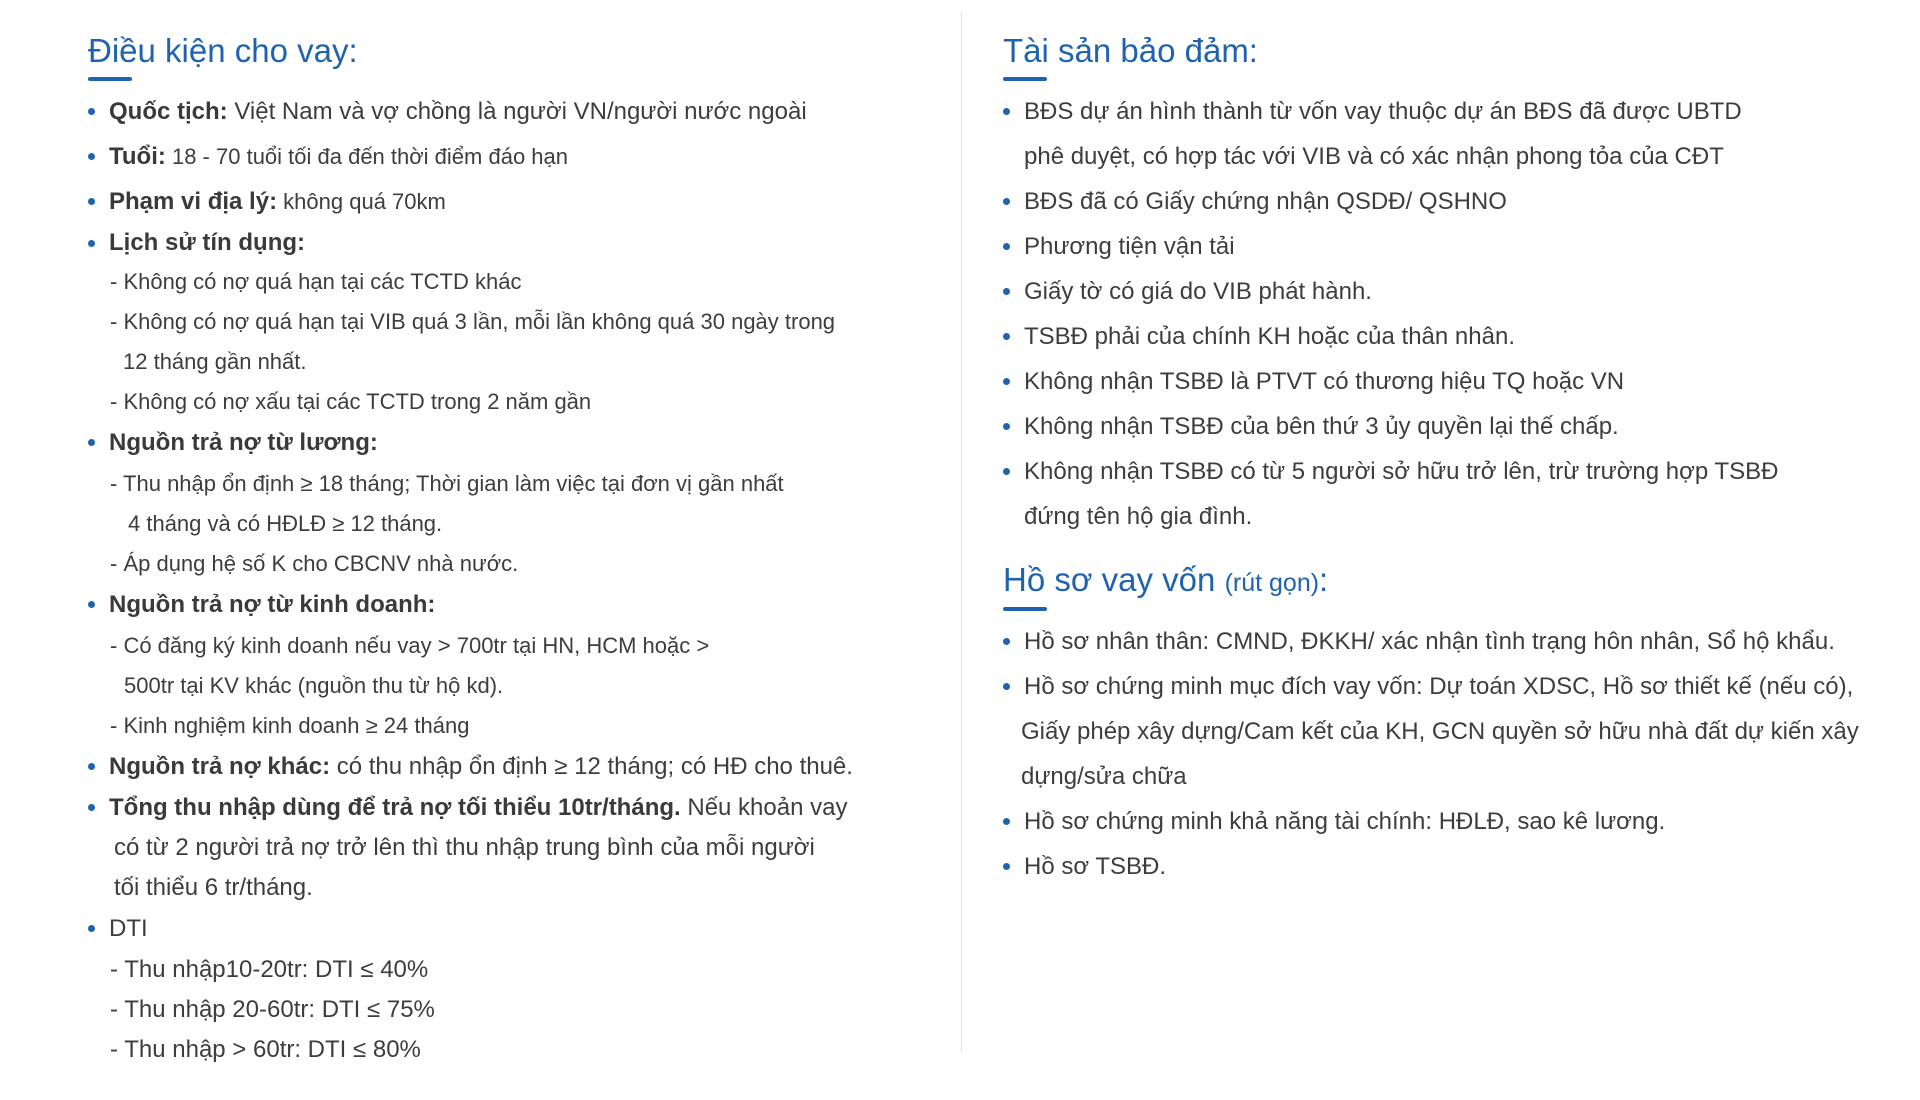 The width and height of the screenshot is (1920, 1100). I want to click on sub-item-continuation: 12 tháng gần nhất., so click(215, 362).